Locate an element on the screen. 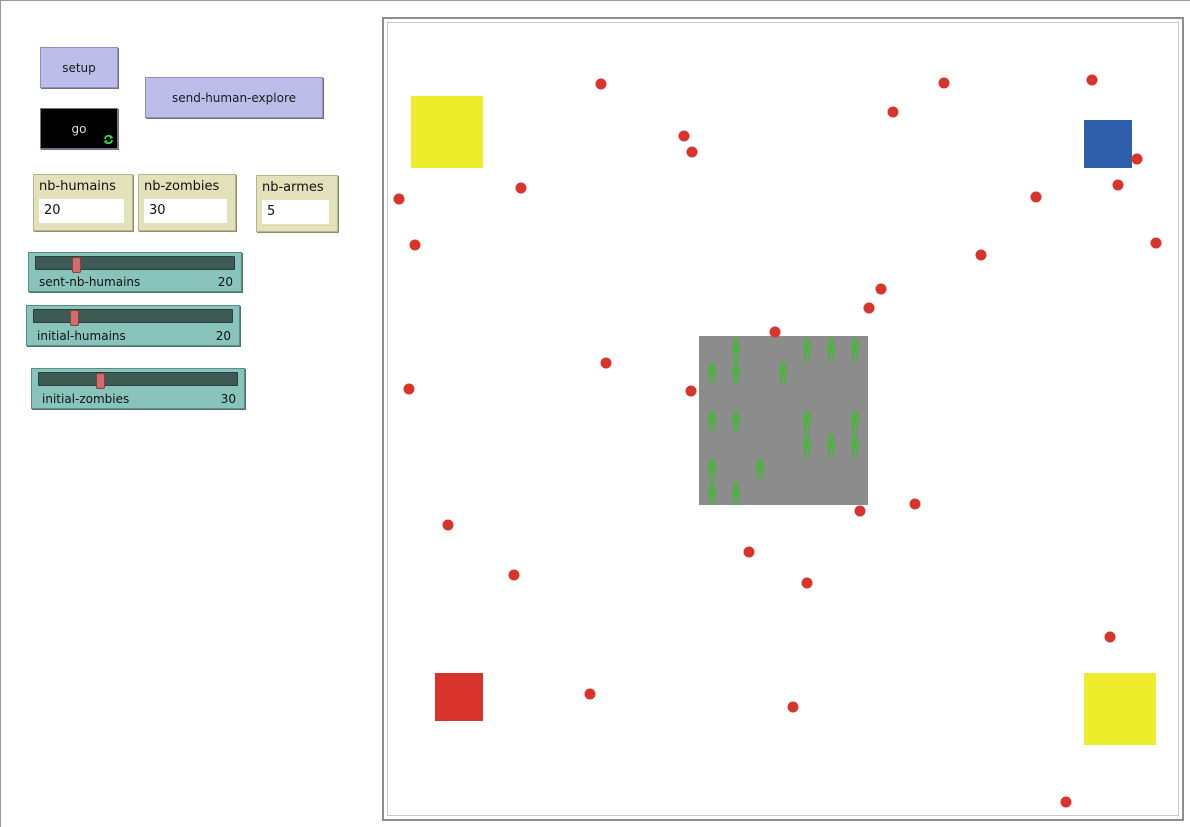  red-patch is located at coordinates (459, 697).